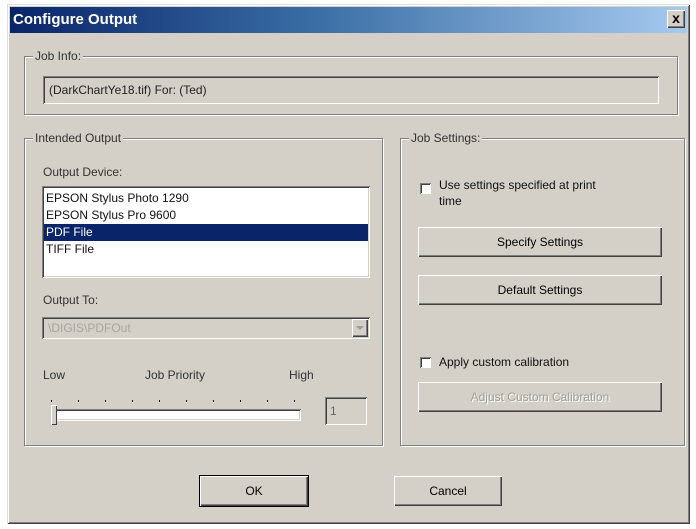  I want to click on slider-ticks, so click(181, 401).